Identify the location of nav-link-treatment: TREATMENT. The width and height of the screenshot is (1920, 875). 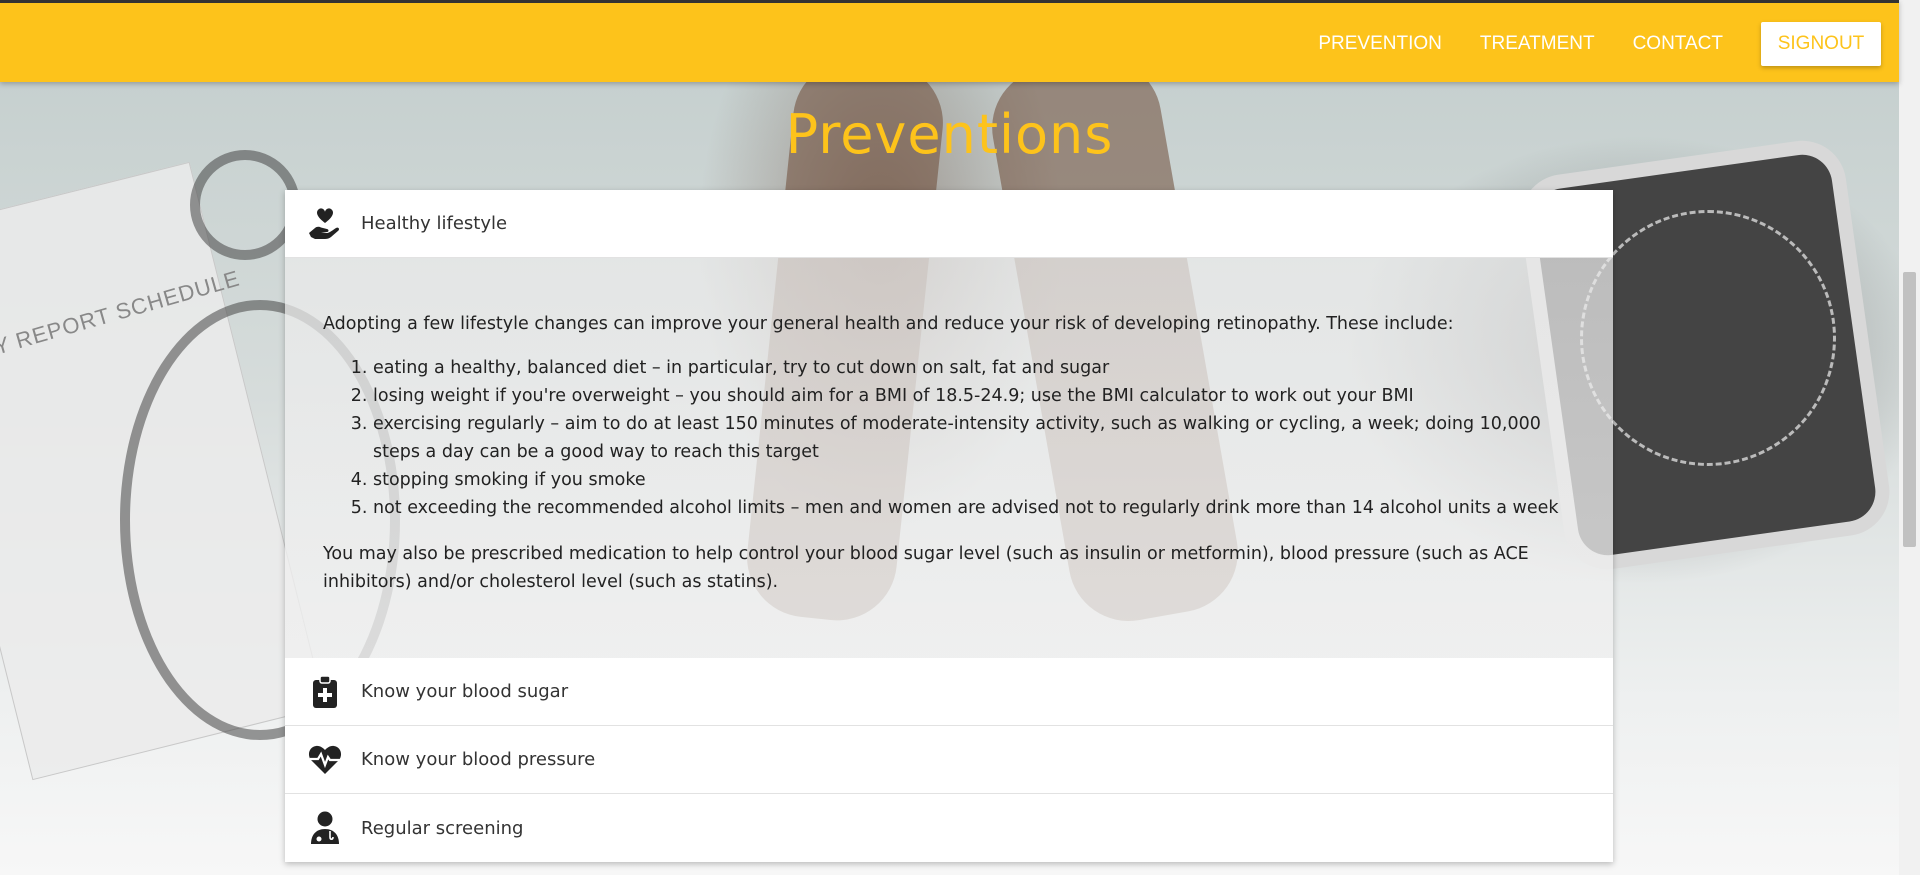
(1537, 44).